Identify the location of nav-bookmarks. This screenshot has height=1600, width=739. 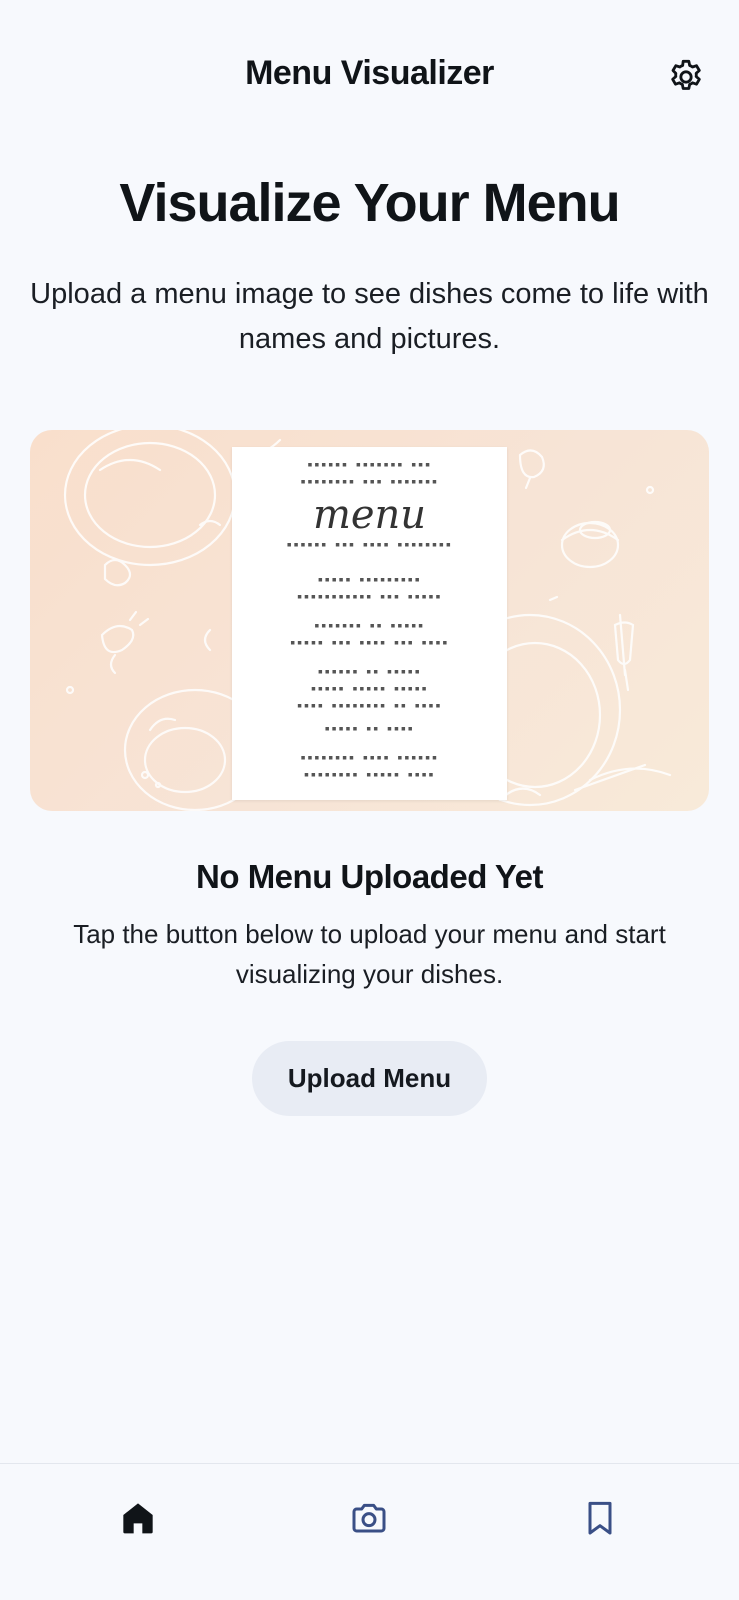
(600, 1518).